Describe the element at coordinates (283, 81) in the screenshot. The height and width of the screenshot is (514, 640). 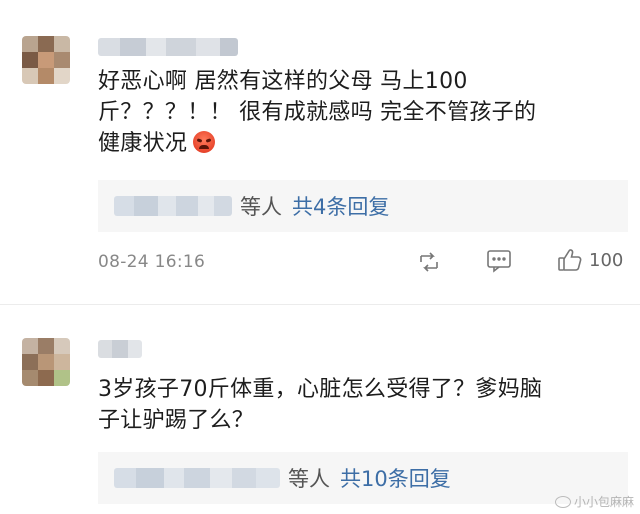
I see `comment-line: 好恶心啊 居然有这样的父母 马上100` at that location.